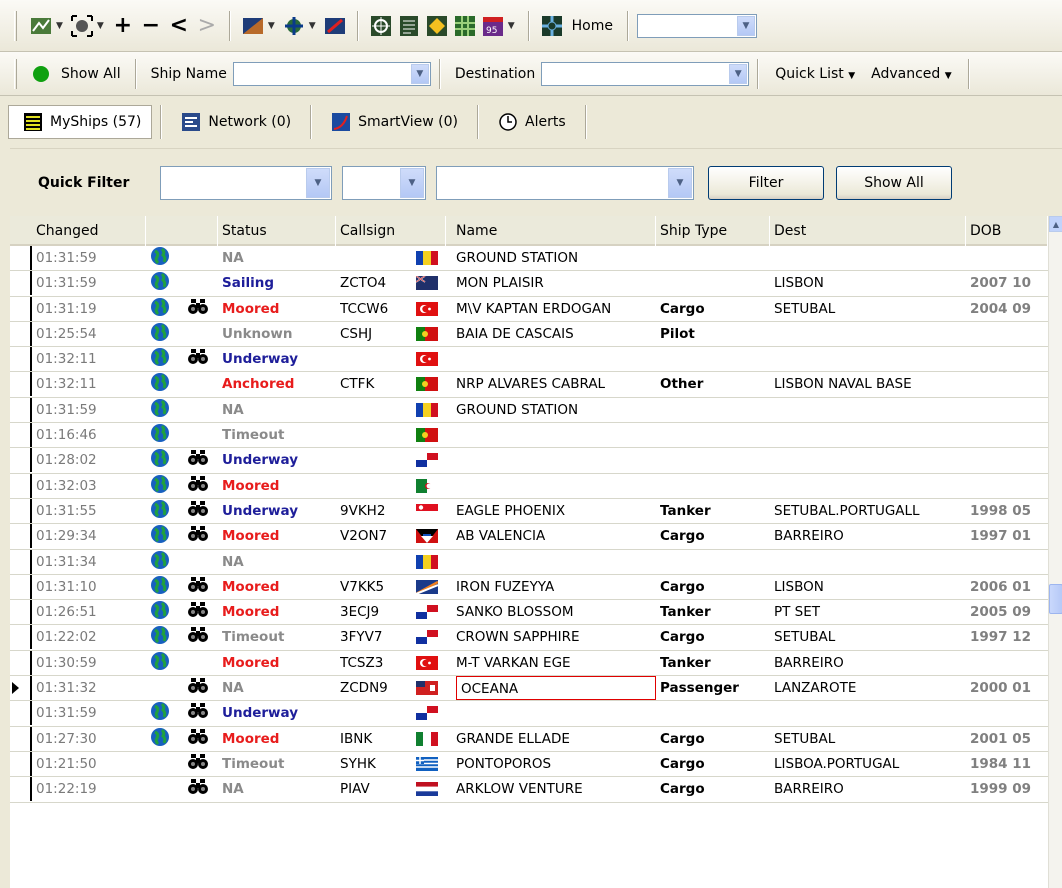  I want to click on column-header-name: Name, so click(551, 231).